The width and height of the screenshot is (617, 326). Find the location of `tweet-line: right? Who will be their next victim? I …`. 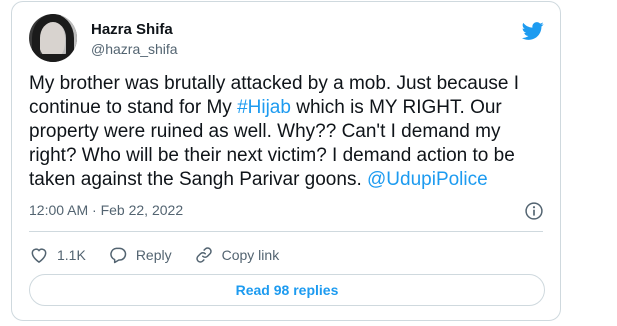

tweet-line: right? Who will be their next victim? I … is located at coordinates (272, 155).